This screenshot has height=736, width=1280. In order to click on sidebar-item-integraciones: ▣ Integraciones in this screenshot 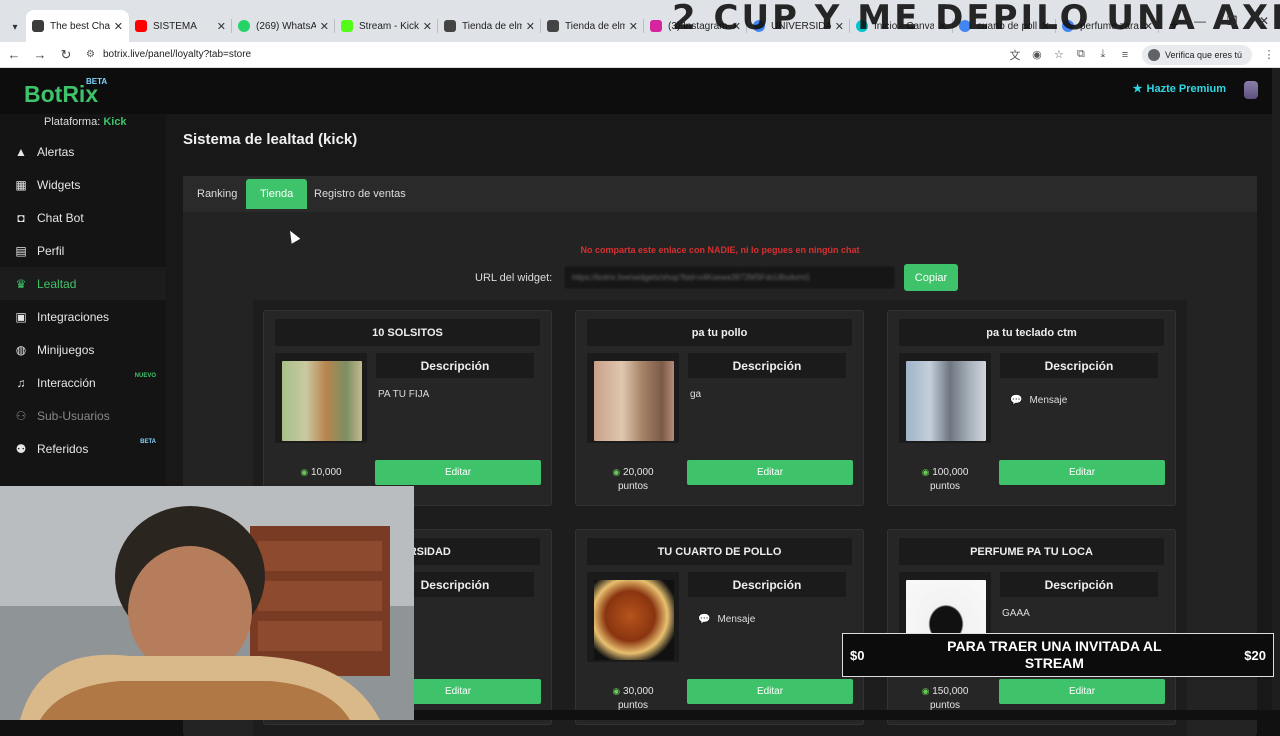, I will do `click(83, 316)`.